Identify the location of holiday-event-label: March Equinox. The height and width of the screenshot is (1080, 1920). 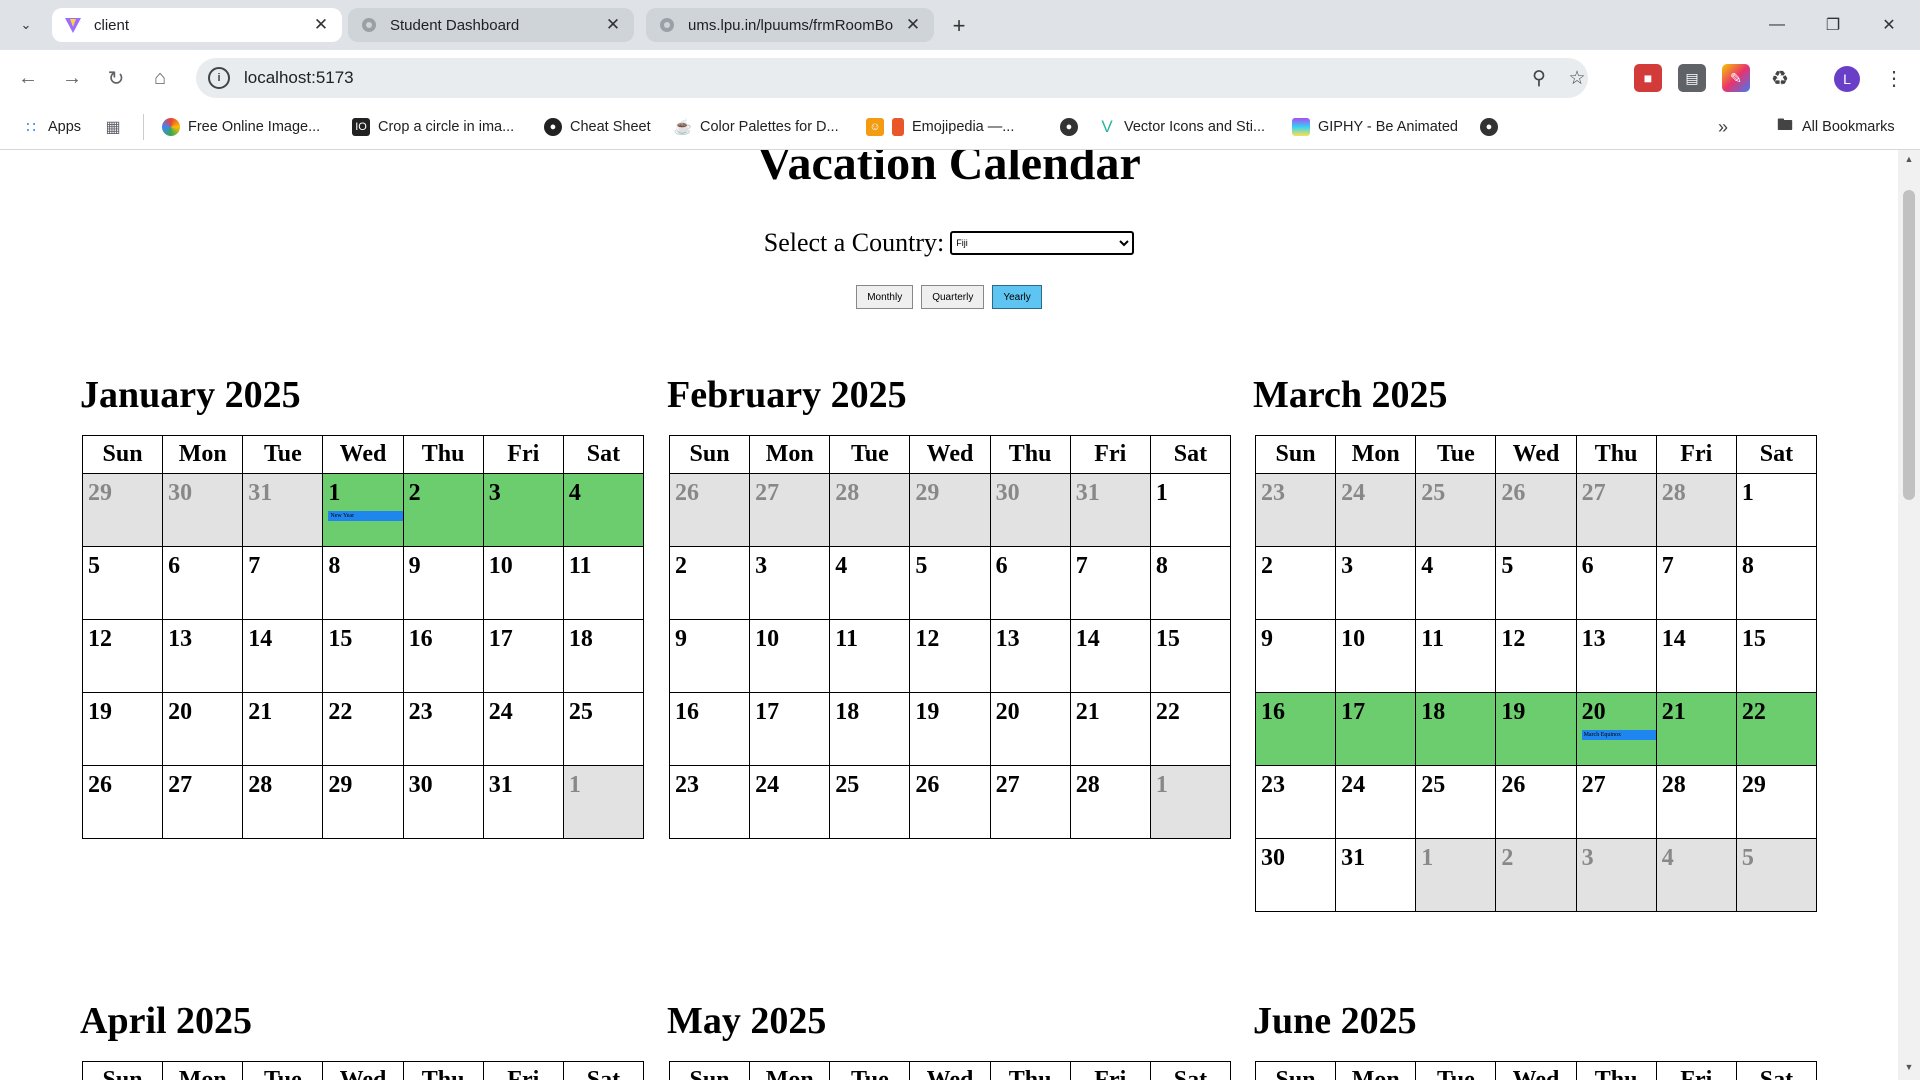
(1622, 735).